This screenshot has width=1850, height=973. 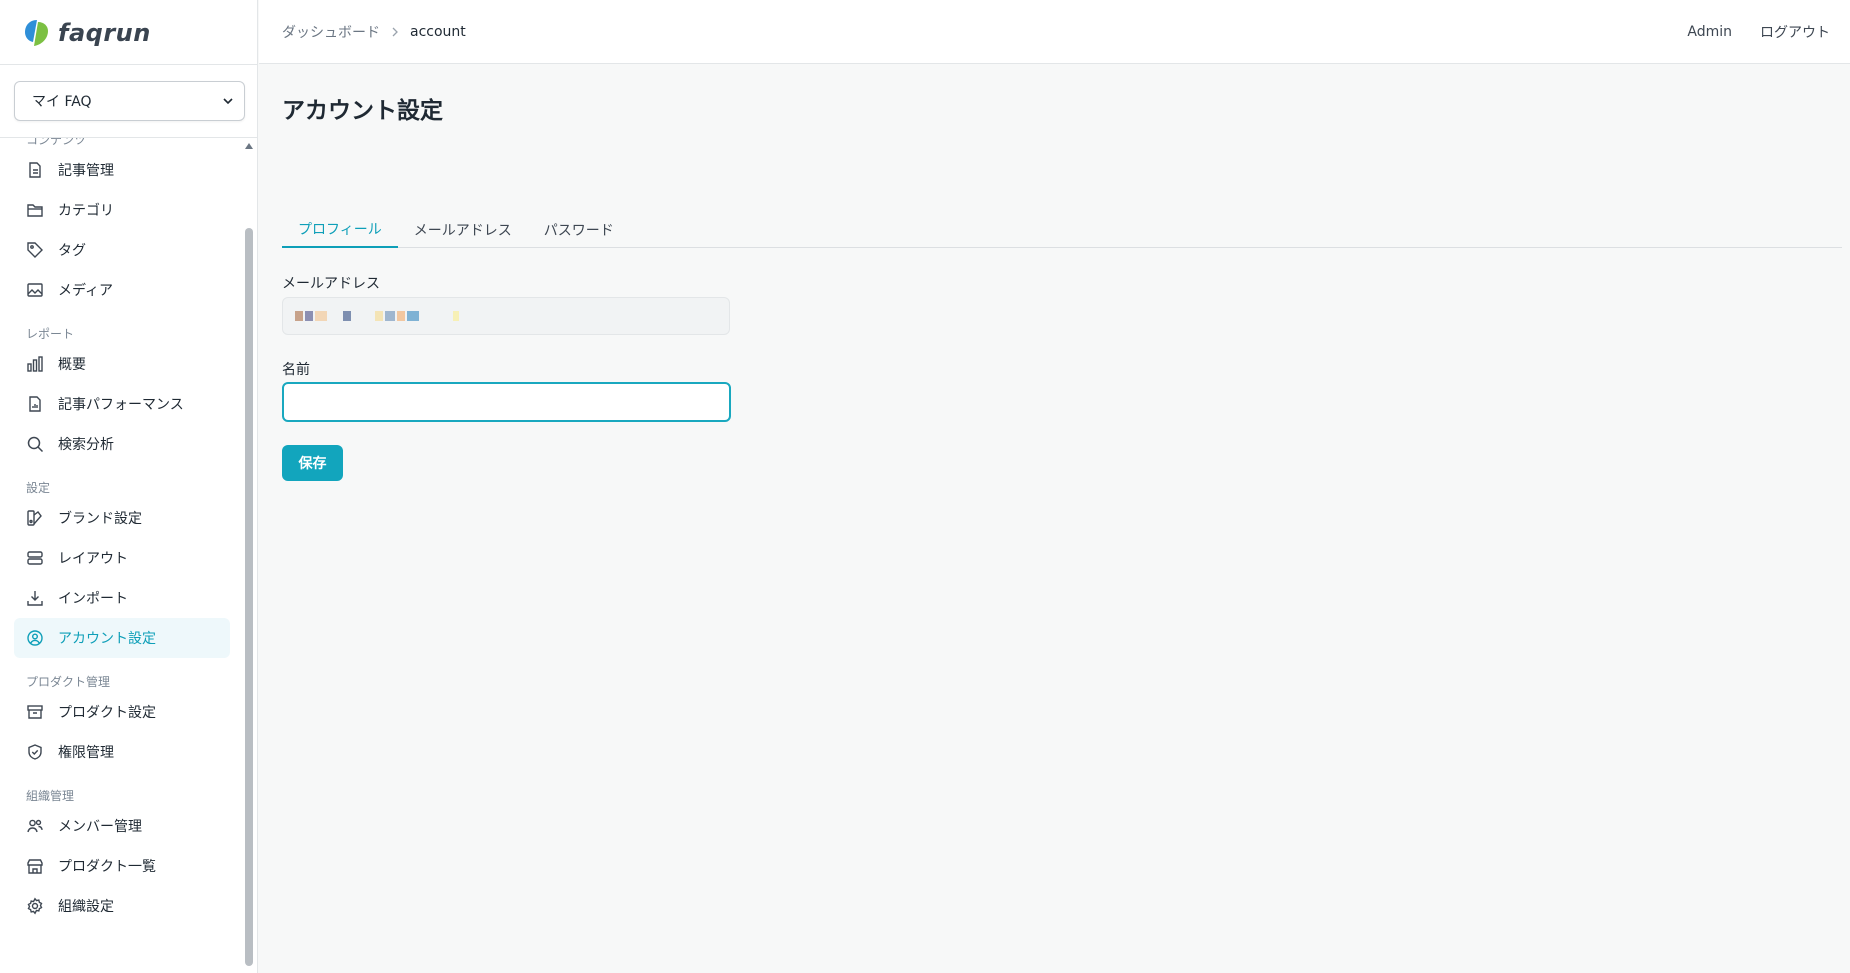 I want to click on sidebar-item-account-settings: アカウント設定, so click(x=122, y=638).